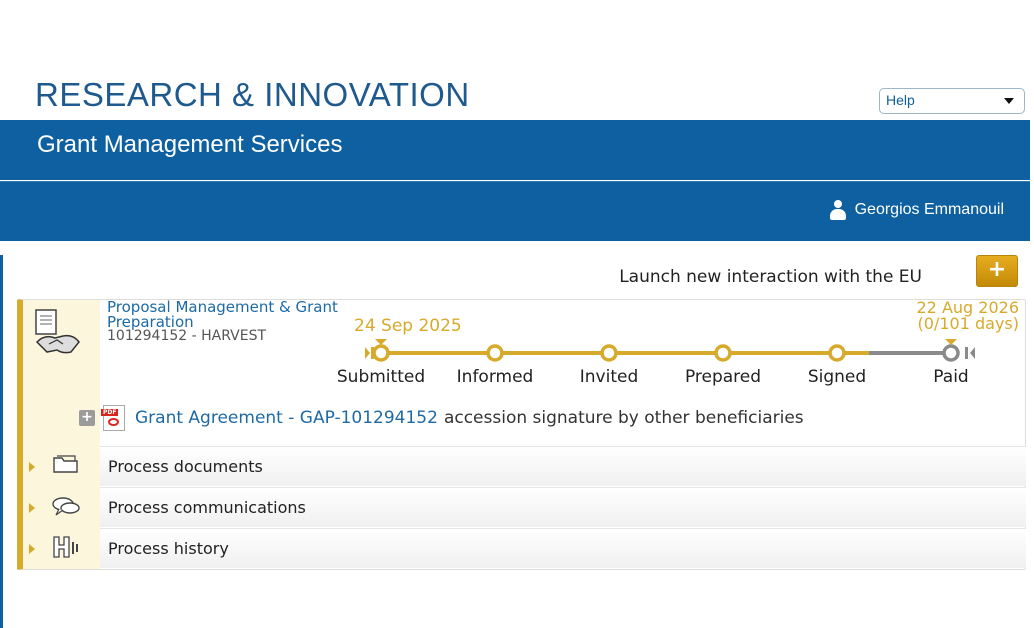 The width and height of the screenshot is (1034, 628). I want to click on chevron-down-icon, so click(1009, 101).